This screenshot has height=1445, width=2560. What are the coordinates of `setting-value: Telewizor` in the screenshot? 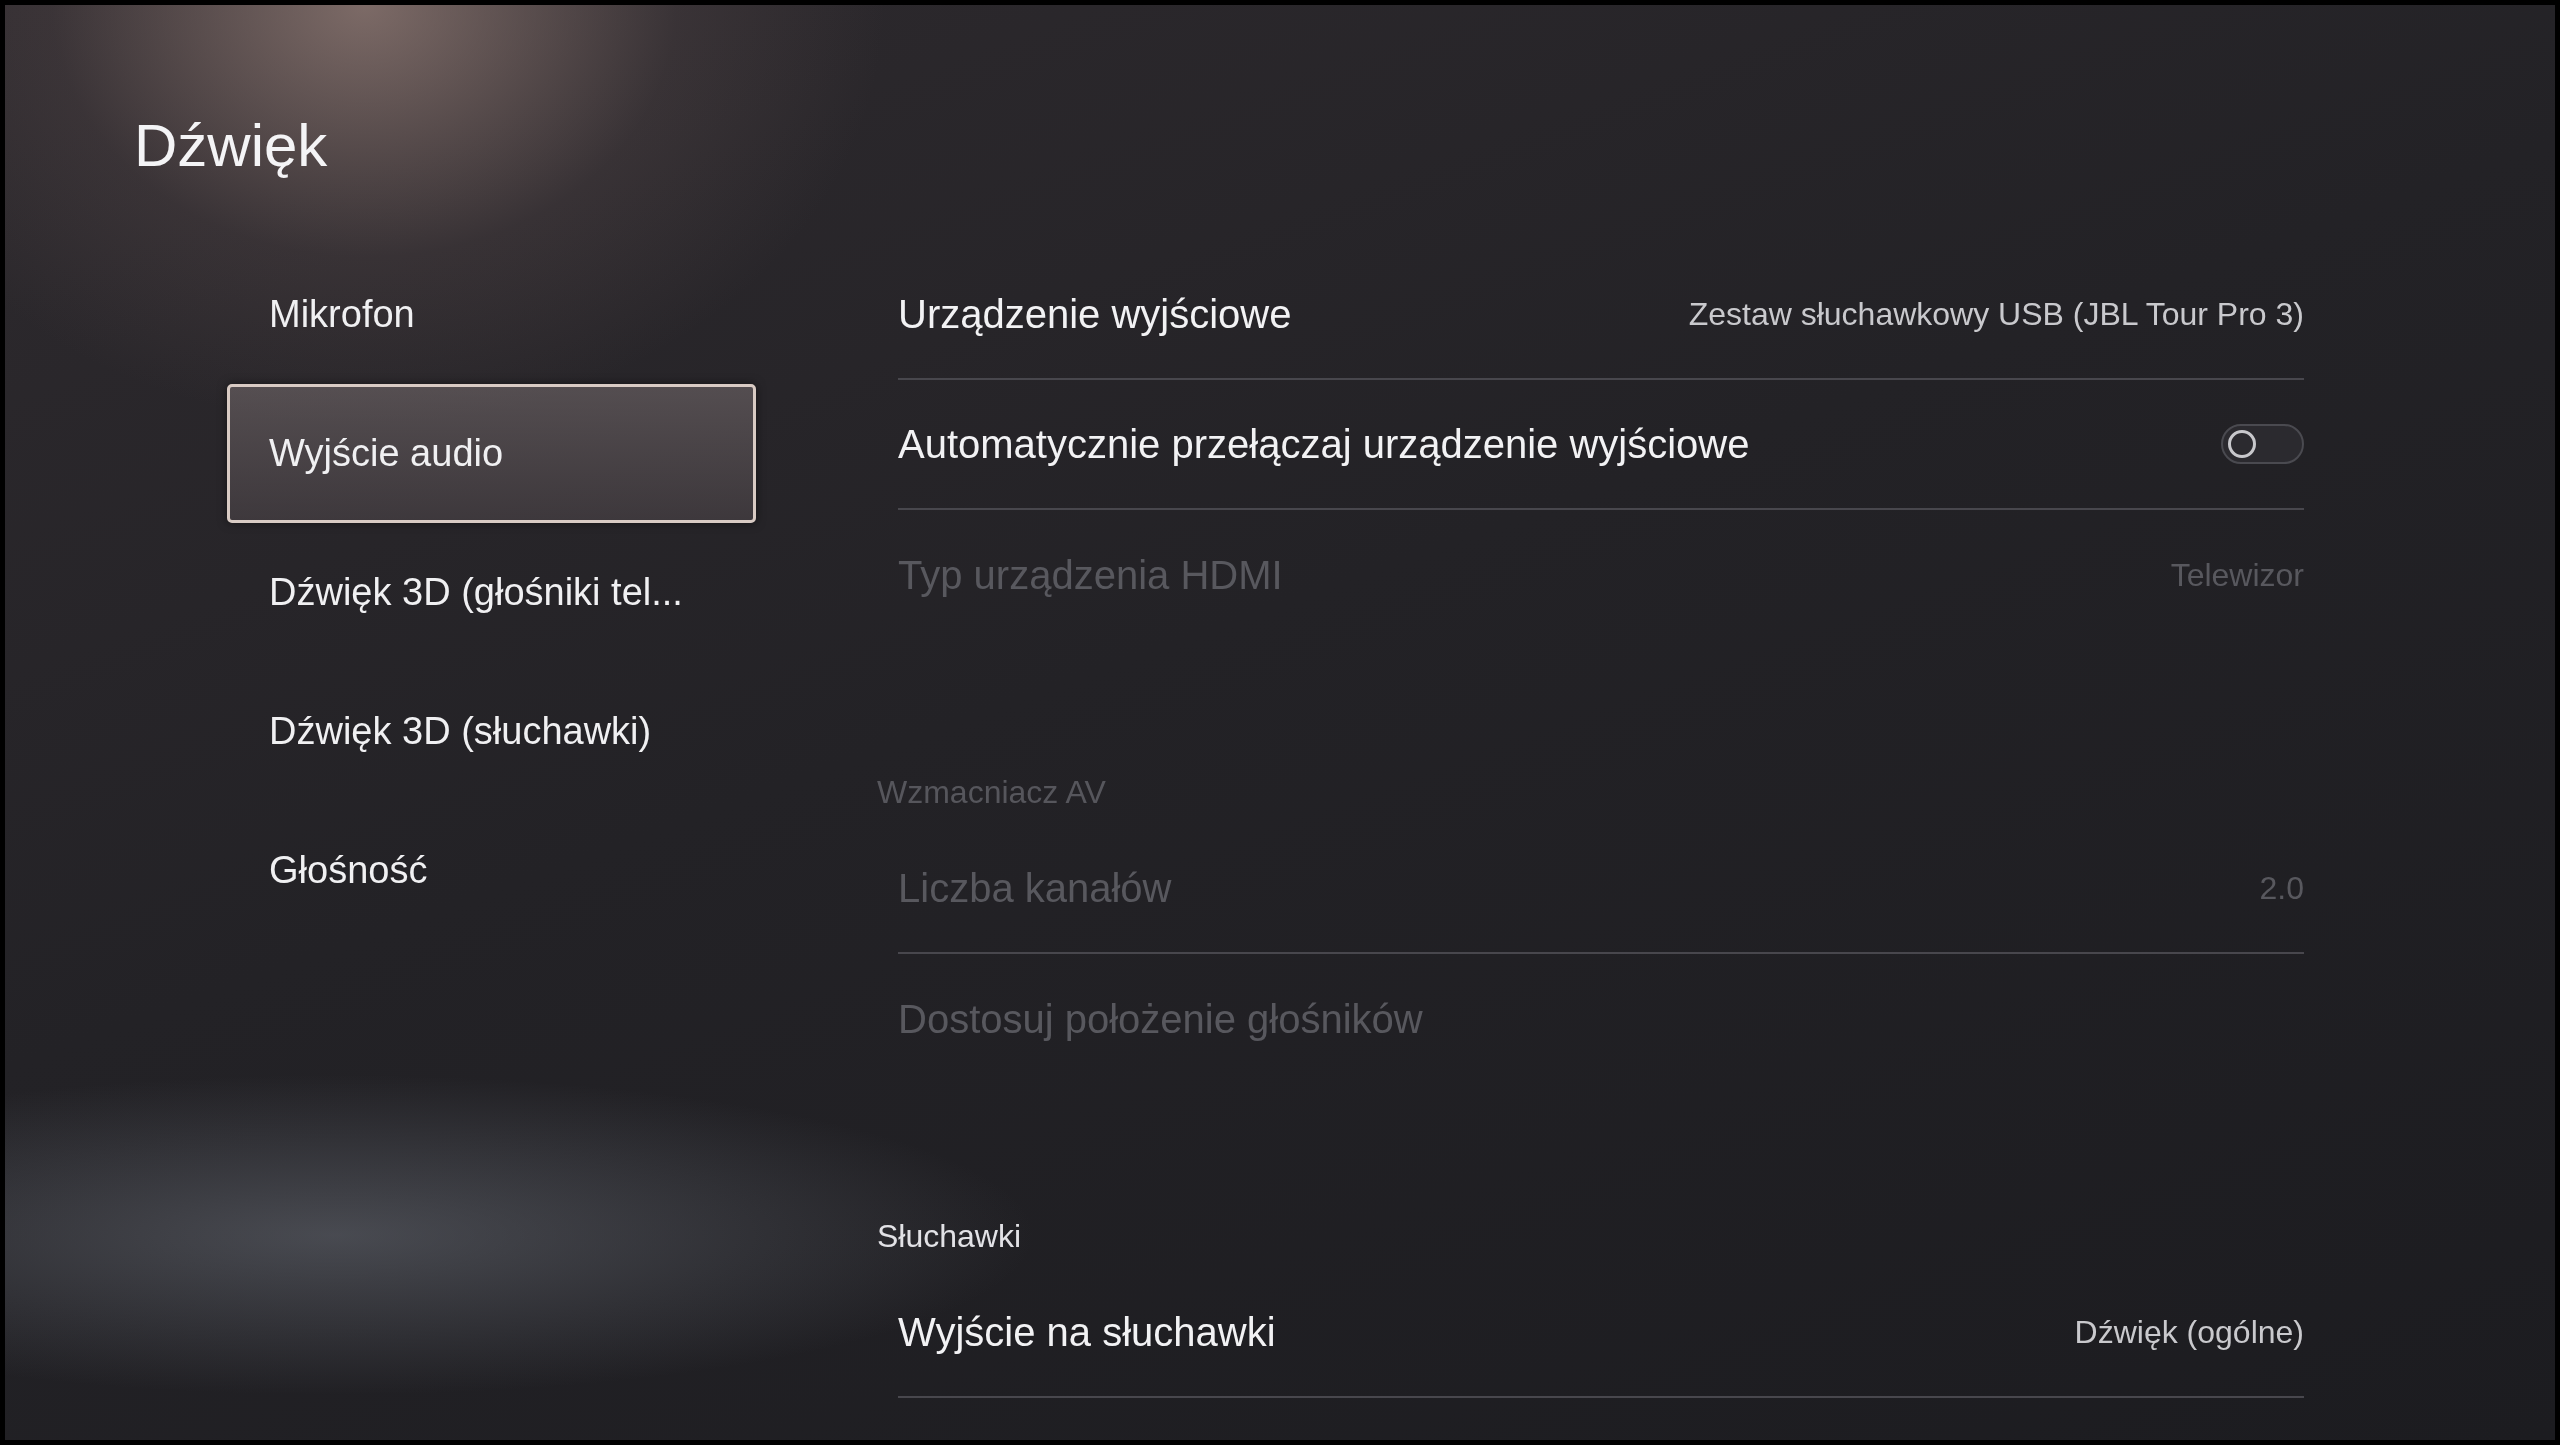 It's located at (2237, 575).